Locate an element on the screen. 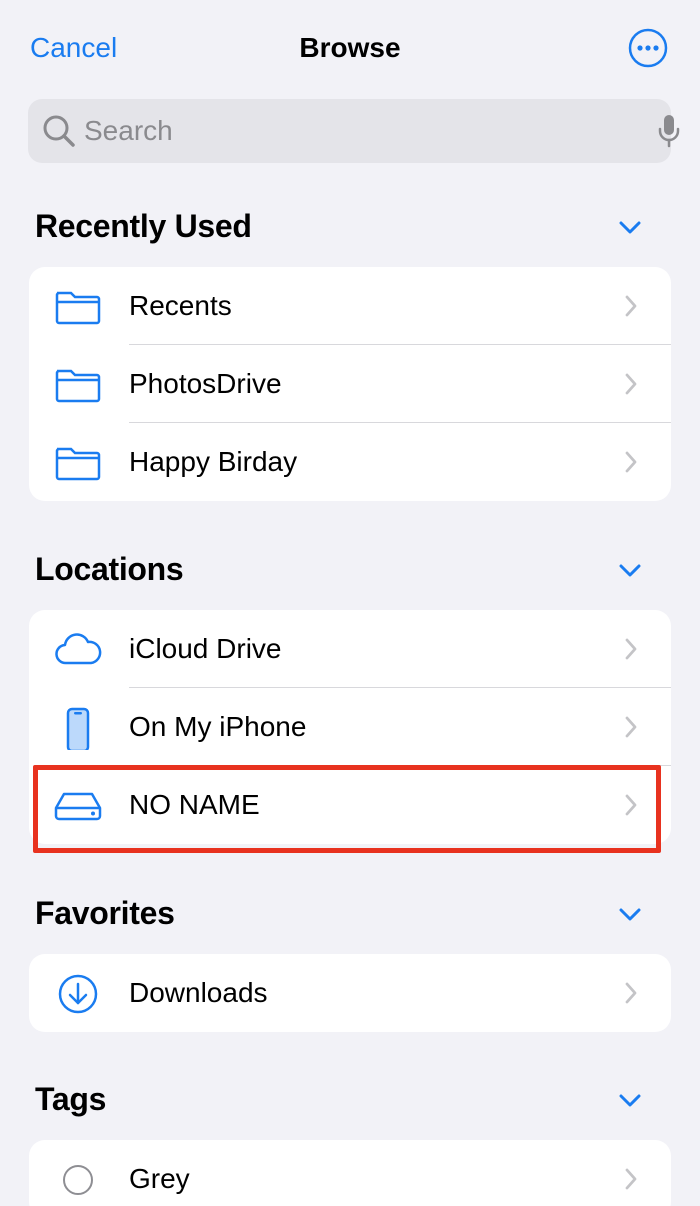 Image resolution: width=700 pixels, height=1206 pixels. list-item-photosdrive: PhotosDrive is located at coordinates (350, 384).